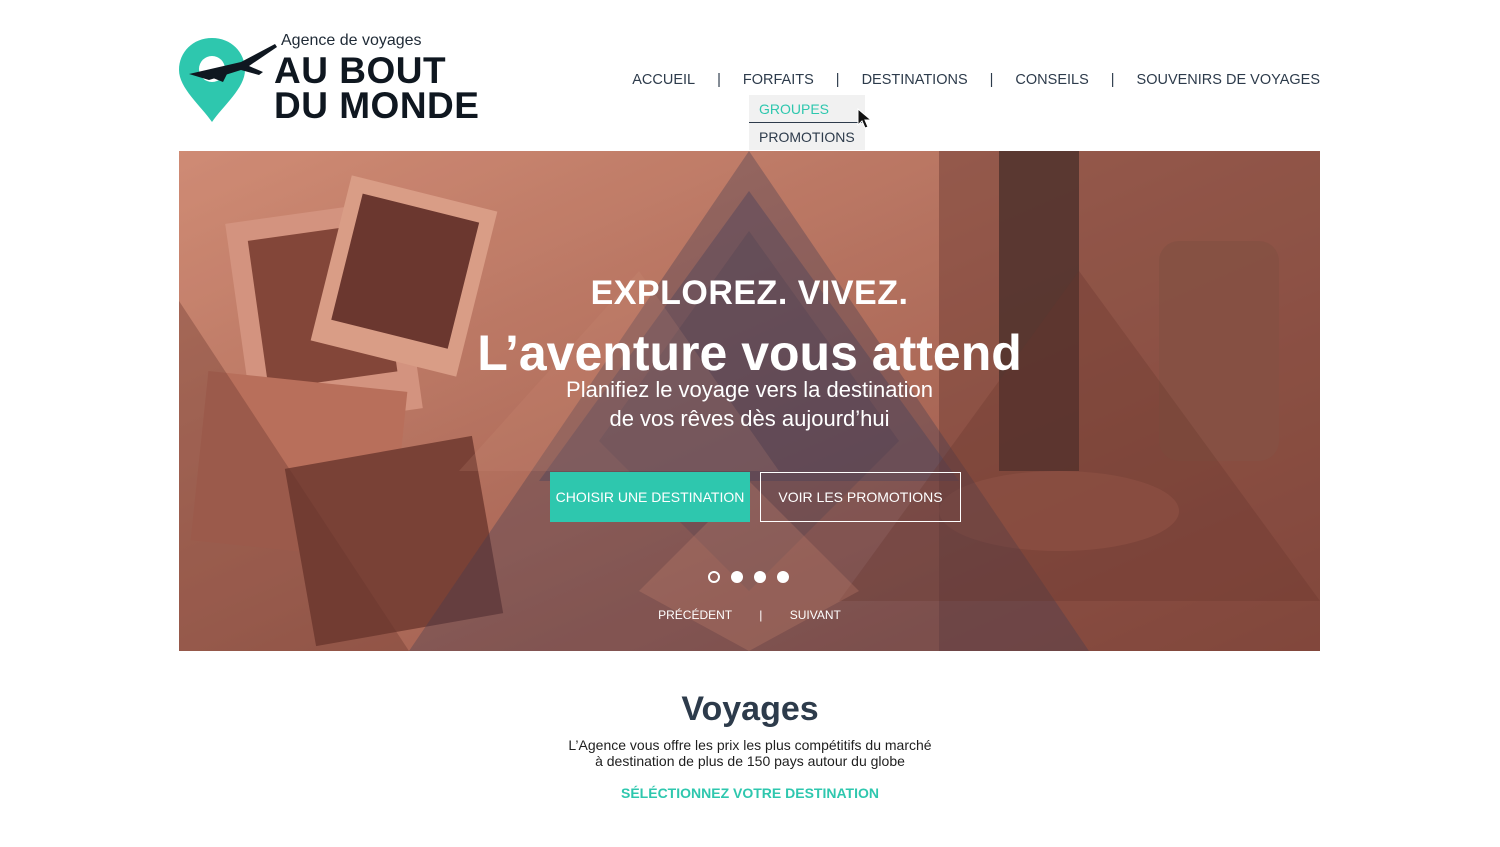  What do you see at coordinates (377, 105) in the screenshot?
I see `brand-name-line2: DU MONDE` at bounding box center [377, 105].